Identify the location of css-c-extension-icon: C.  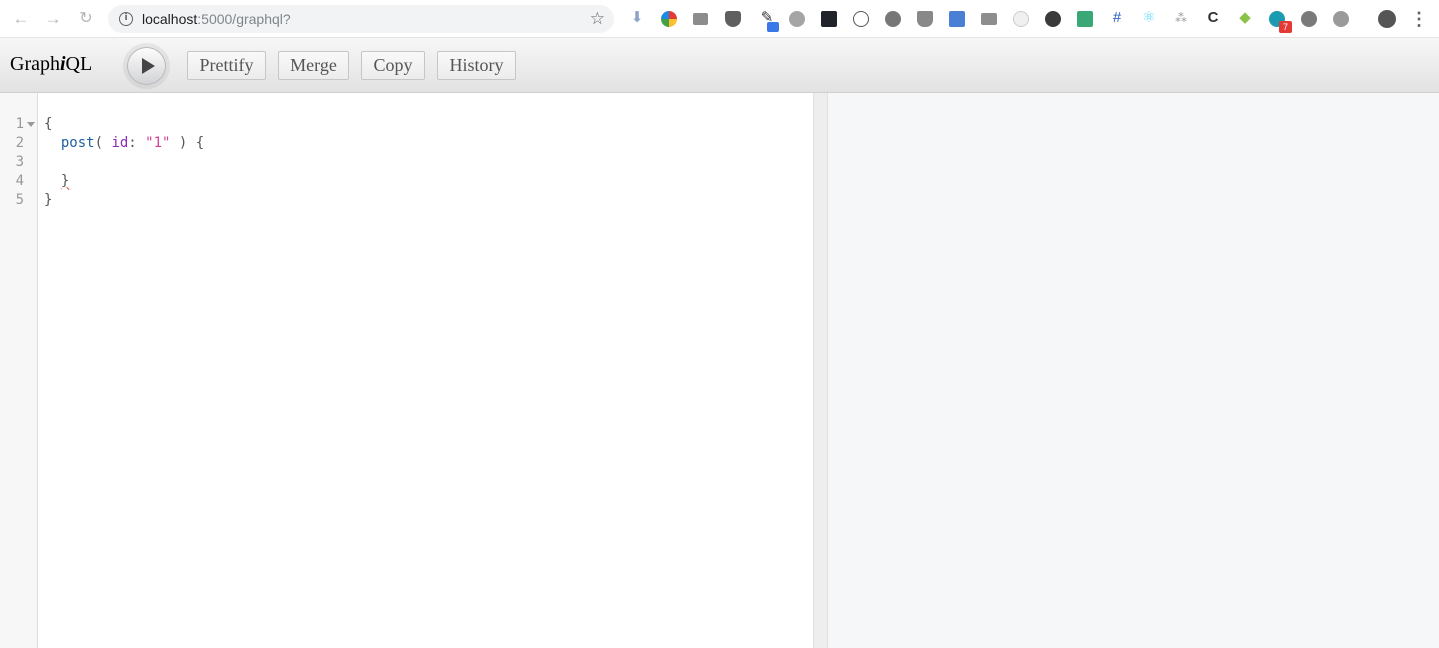
(1213, 18).